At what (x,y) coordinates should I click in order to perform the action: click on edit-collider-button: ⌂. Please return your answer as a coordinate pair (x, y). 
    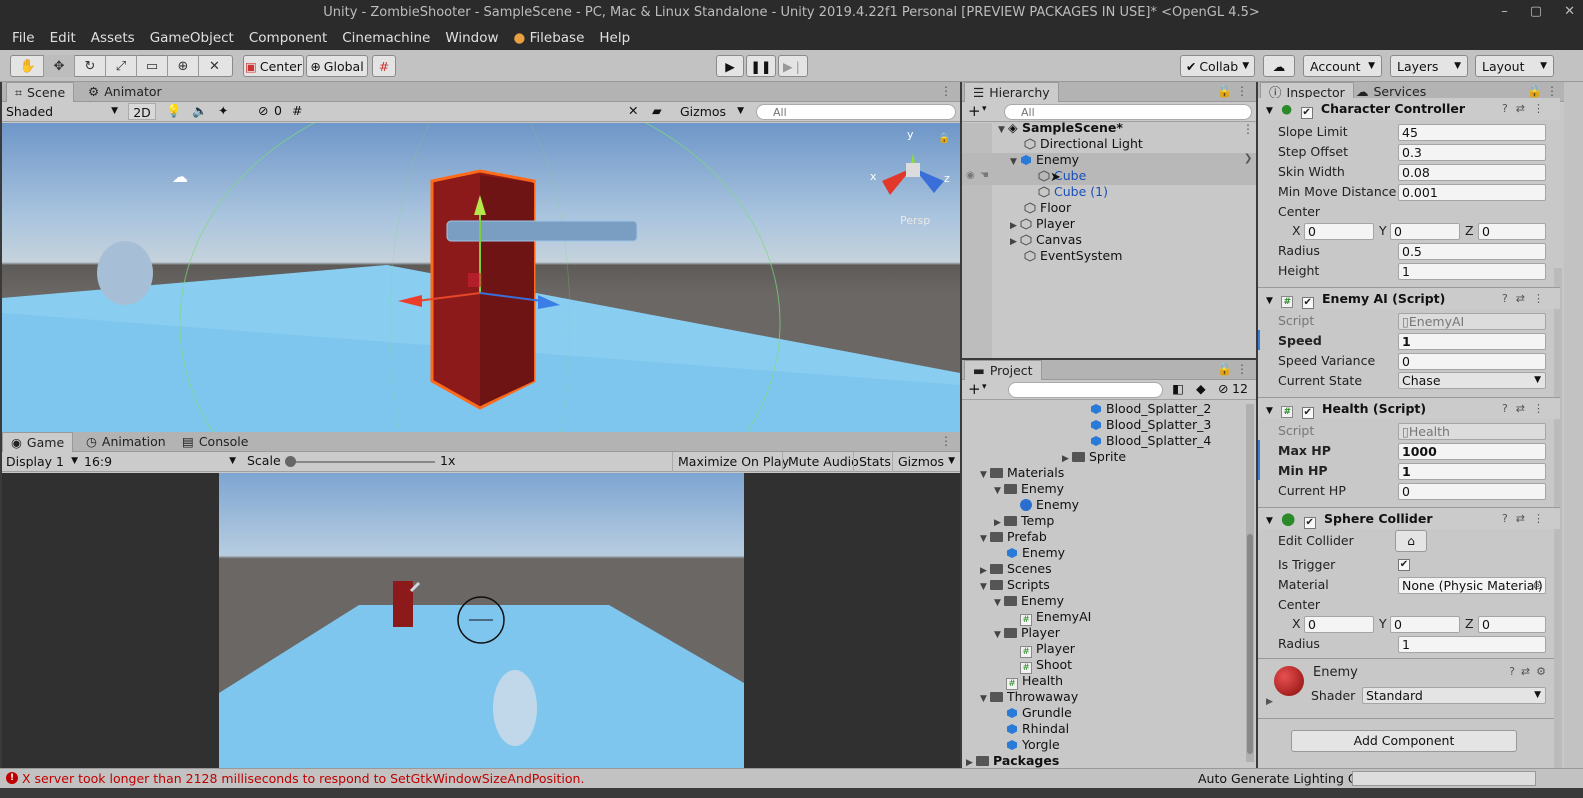
    Looking at the image, I should click on (1411, 541).